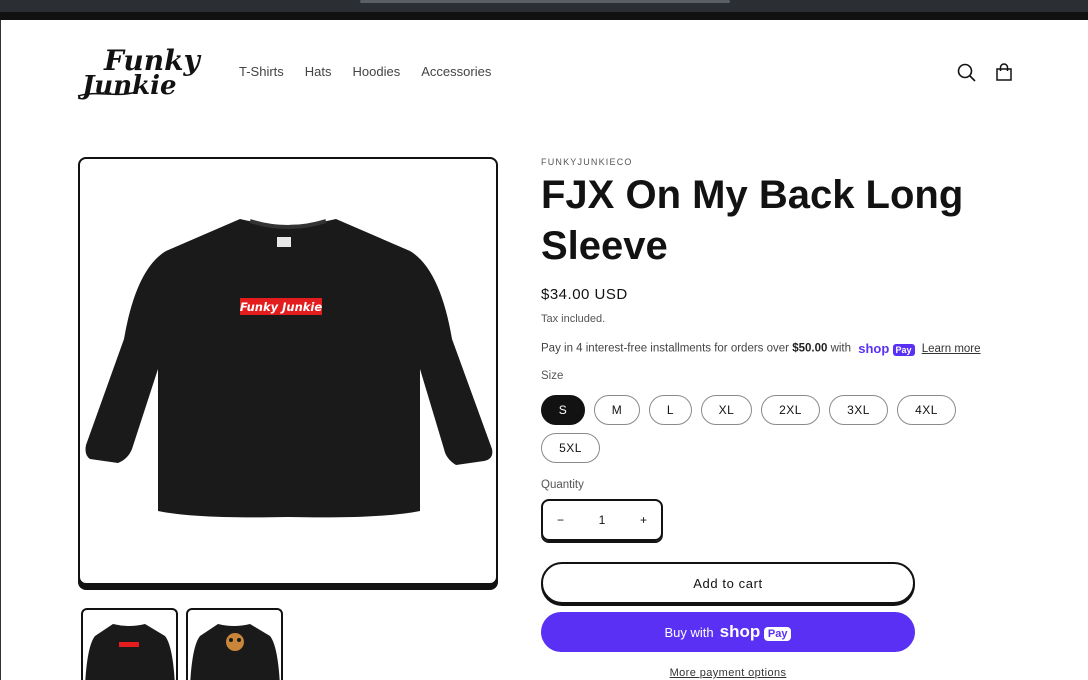  What do you see at coordinates (545, 1) in the screenshot?
I see `address-bar-edge` at bounding box center [545, 1].